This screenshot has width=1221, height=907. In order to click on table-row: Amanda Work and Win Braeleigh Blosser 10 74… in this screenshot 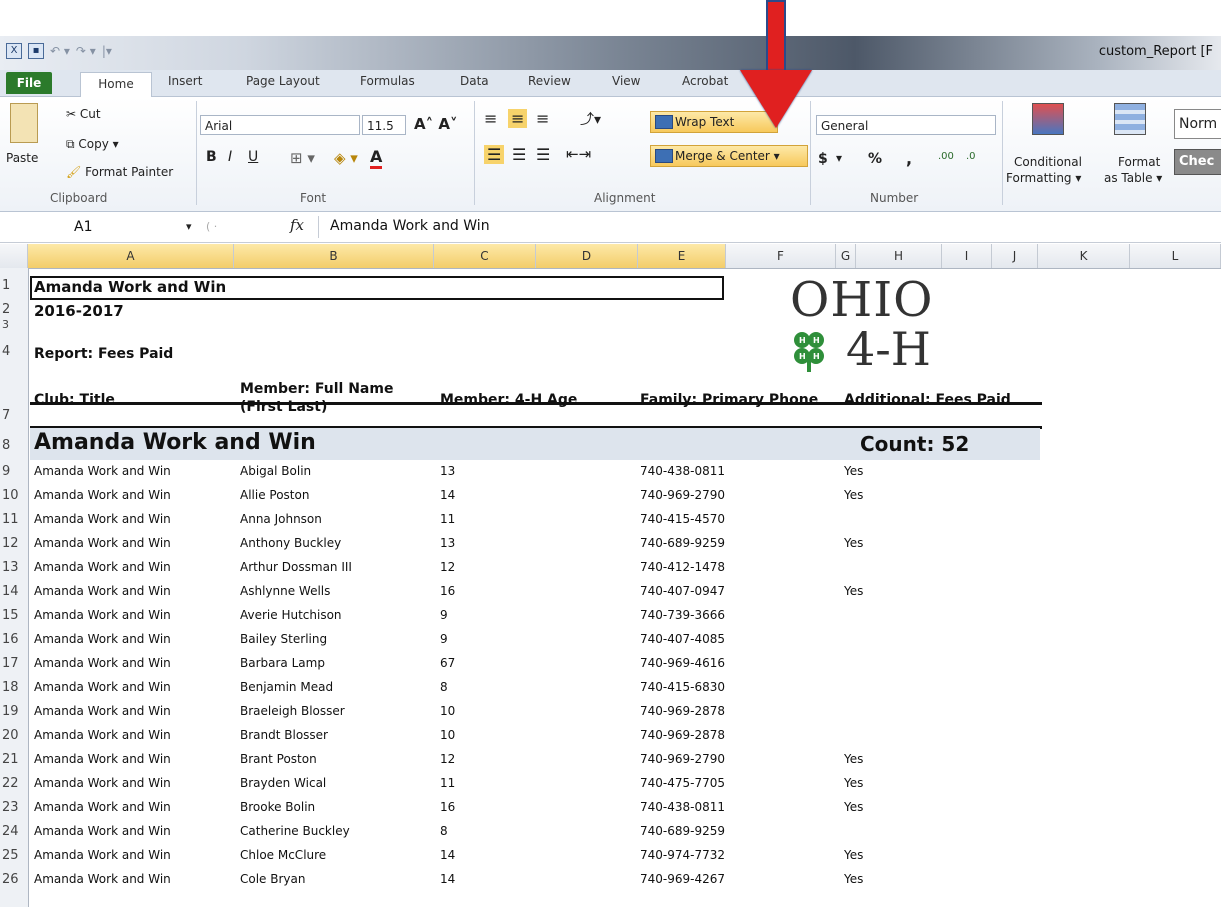, I will do `click(505, 712)`.